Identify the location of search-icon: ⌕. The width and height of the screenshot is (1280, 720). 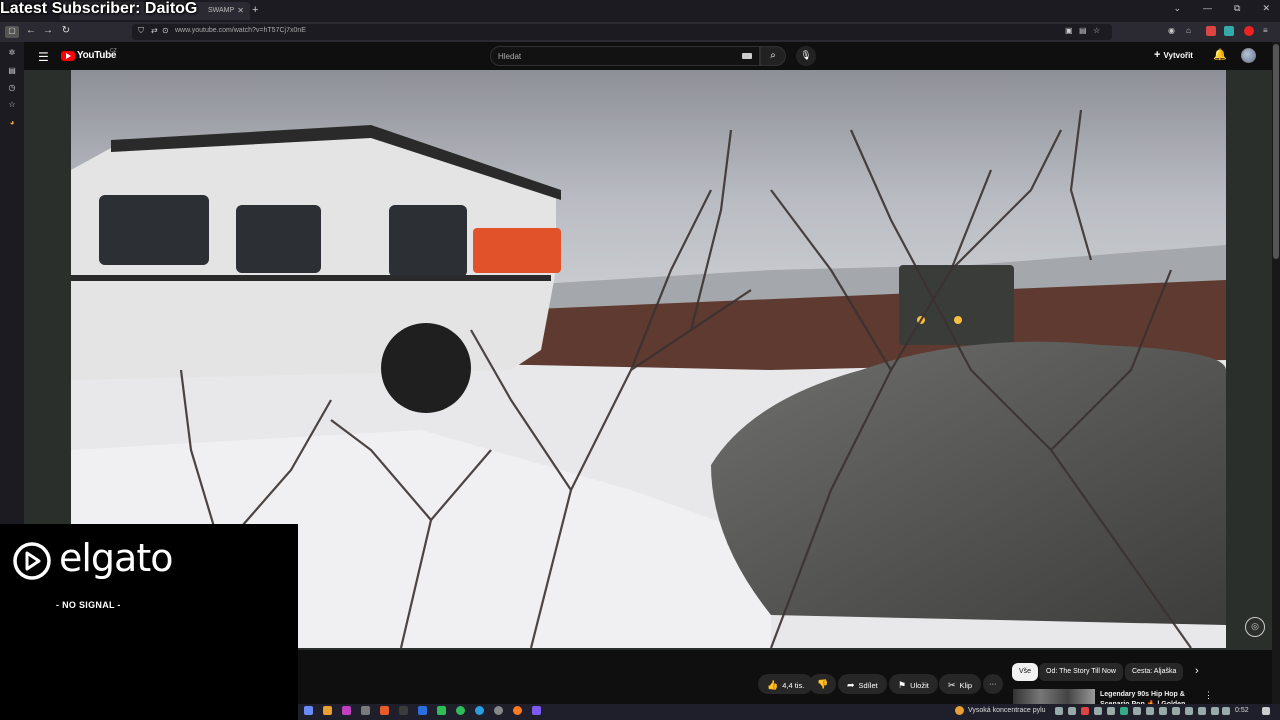
(773, 55).